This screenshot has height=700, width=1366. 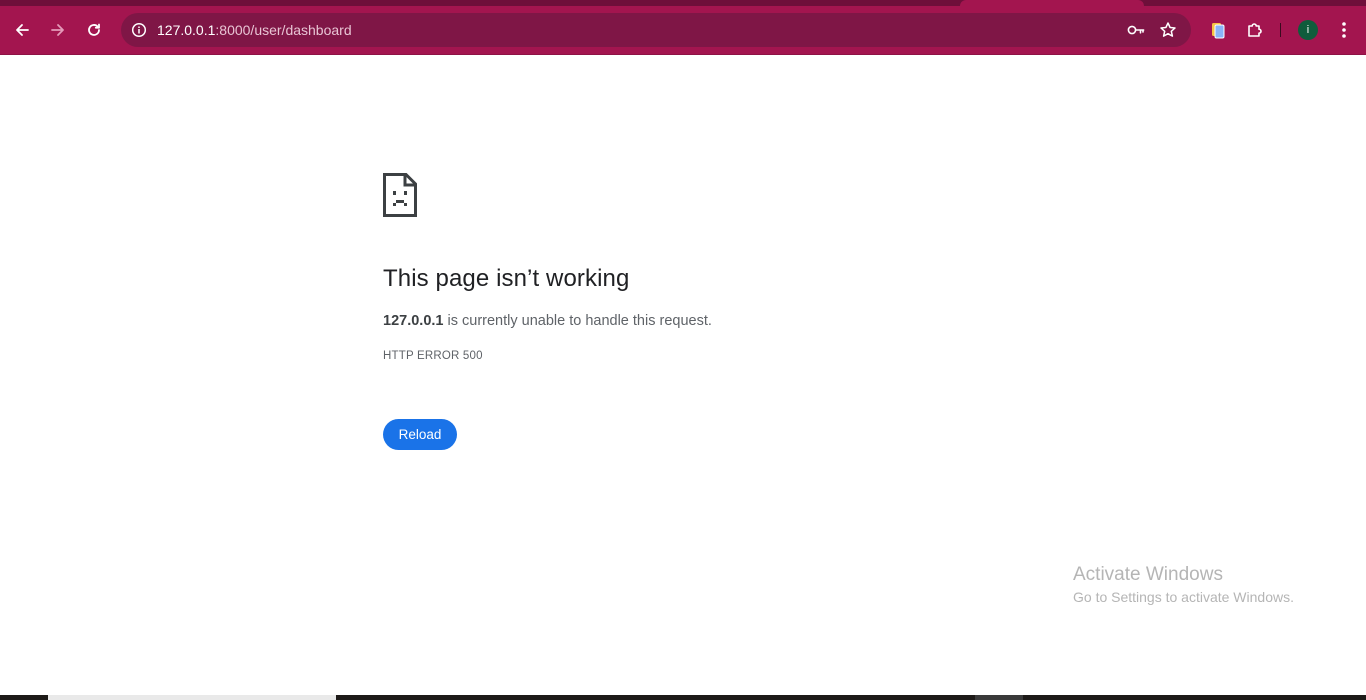 I want to click on bookmark-button, so click(x=1168, y=30).